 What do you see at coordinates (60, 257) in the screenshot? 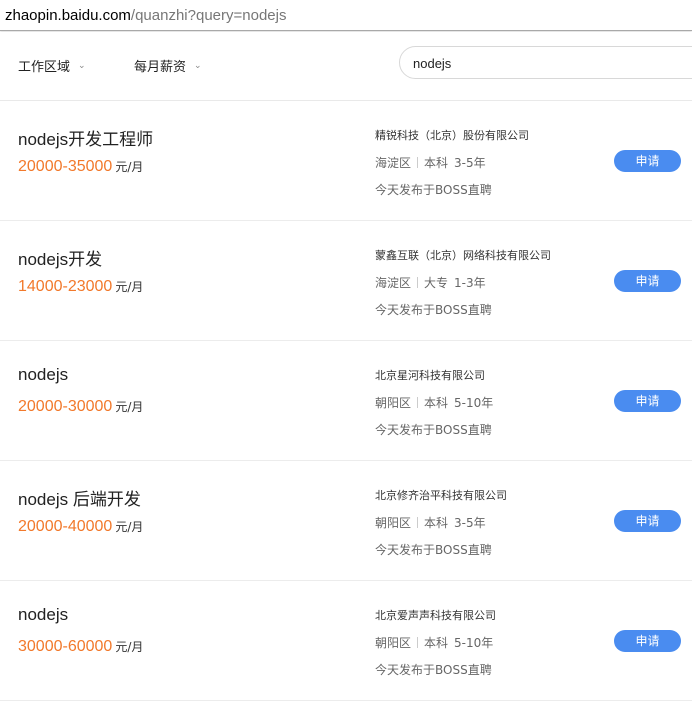
I see `job-title: nodejs开发` at bounding box center [60, 257].